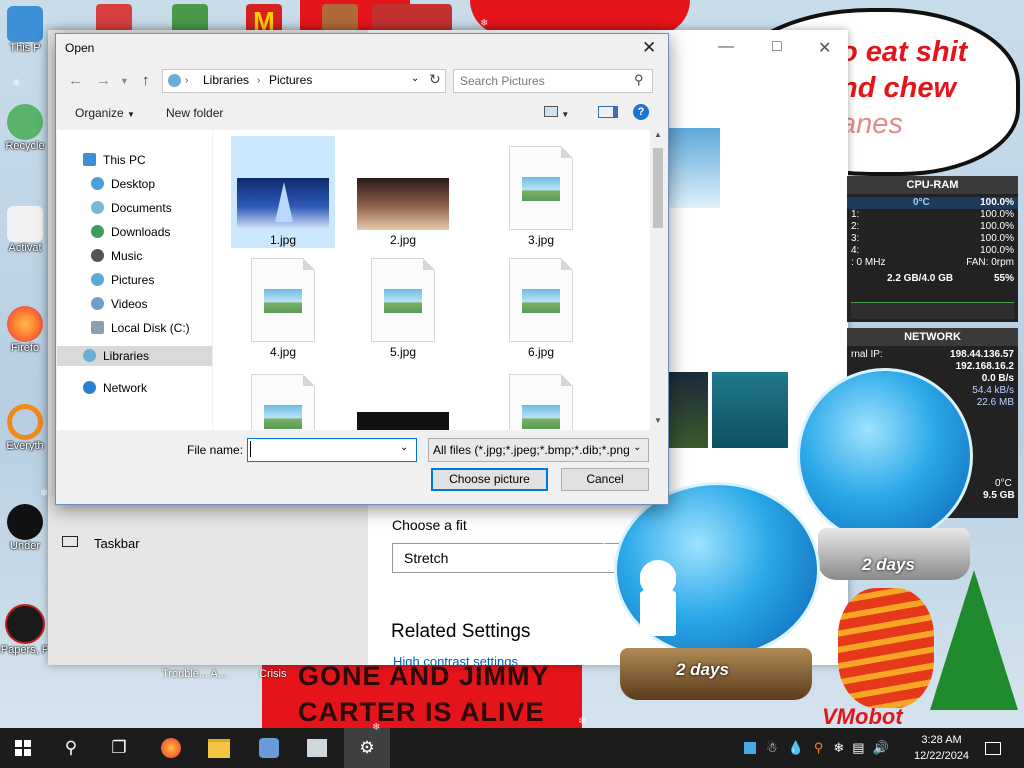 The image size is (1024, 768). I want to click on nav-item-downloads: Downloads, so click(130, 232).